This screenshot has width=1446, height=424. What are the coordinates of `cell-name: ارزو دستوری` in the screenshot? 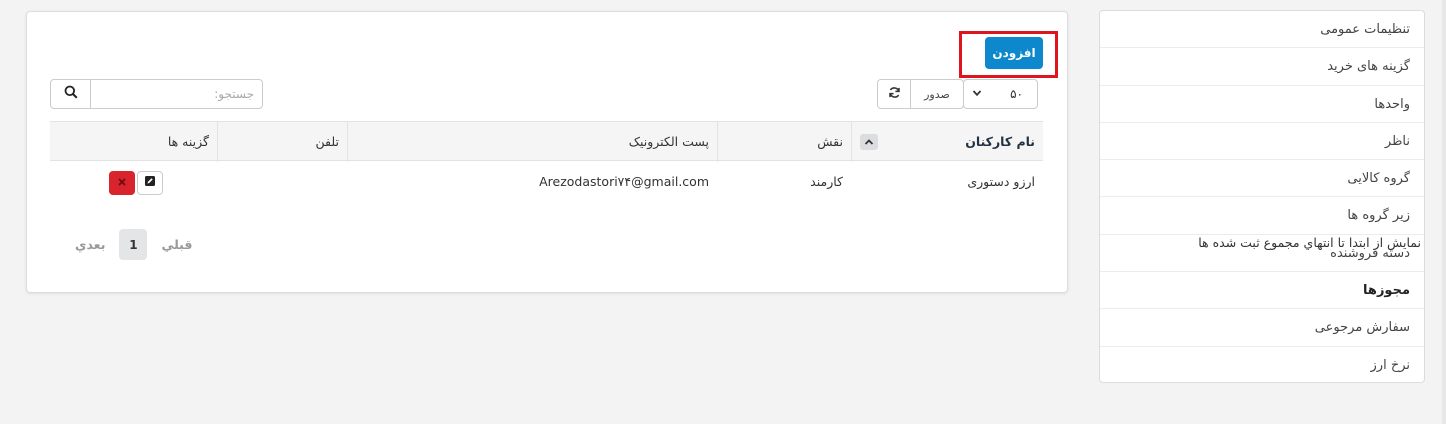 It's located at (1001, 181).